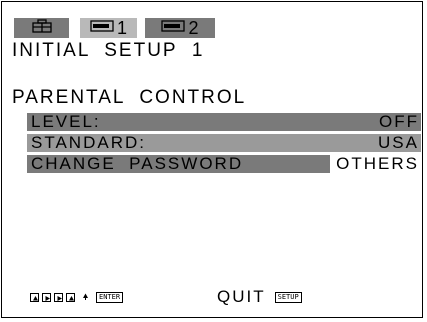  Describe the element at coordinates (121, 28) in the screenshot. I see `tab-1-label: 1` at that location.